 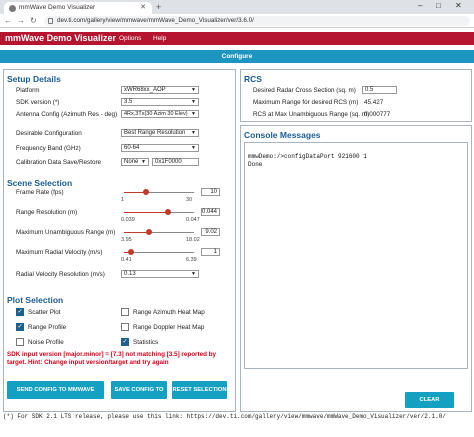 I want to click on calibration-label: Calibration Data Save/Restore, so click(x=59, y=162).